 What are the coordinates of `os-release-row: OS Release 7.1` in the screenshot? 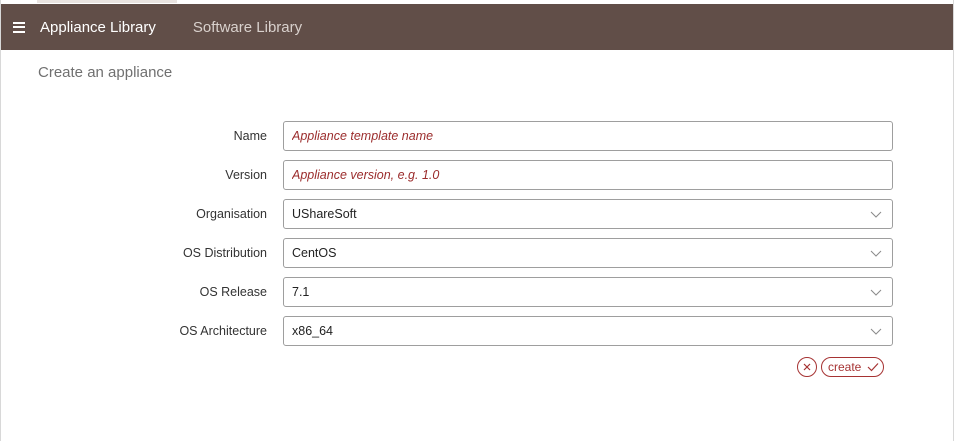 It's located at (477, 292).